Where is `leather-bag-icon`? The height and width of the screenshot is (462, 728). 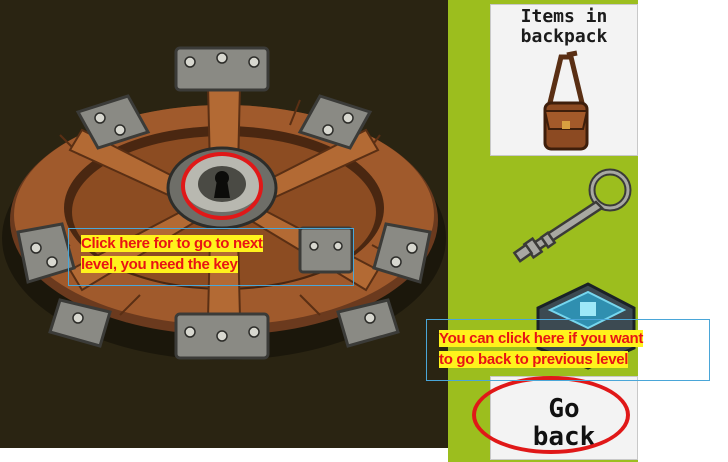
leather-bag-icon is located at coordinates (565, 81).